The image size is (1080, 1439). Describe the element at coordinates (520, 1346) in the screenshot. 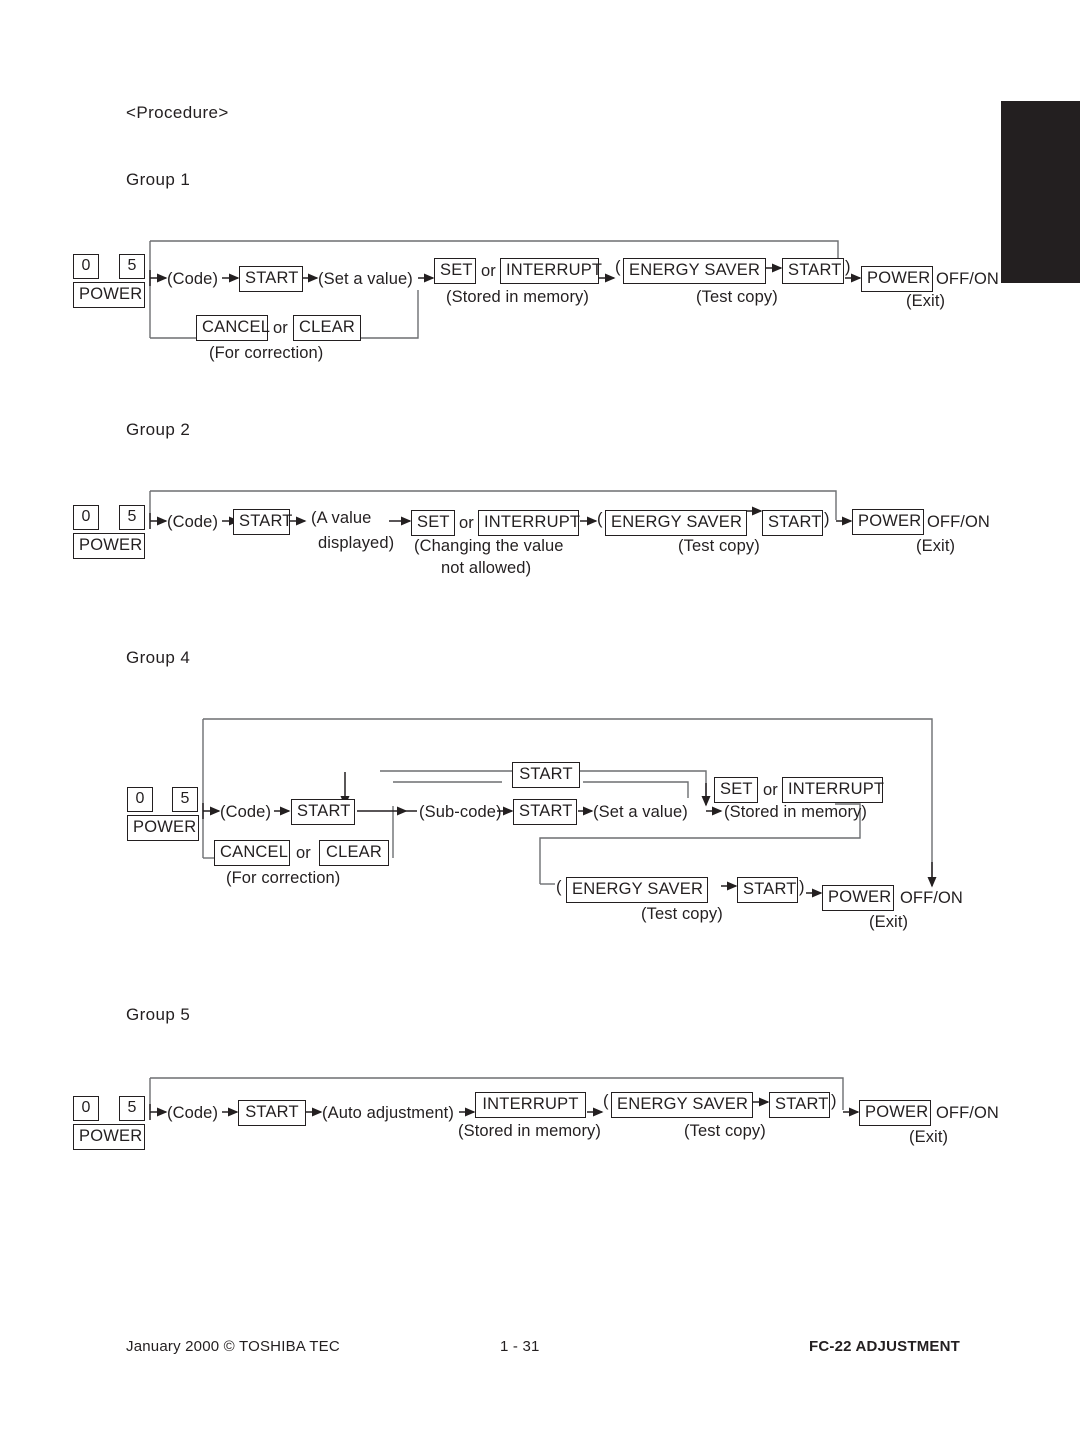

I see `footer-page-number: 1 - 31` at that location.